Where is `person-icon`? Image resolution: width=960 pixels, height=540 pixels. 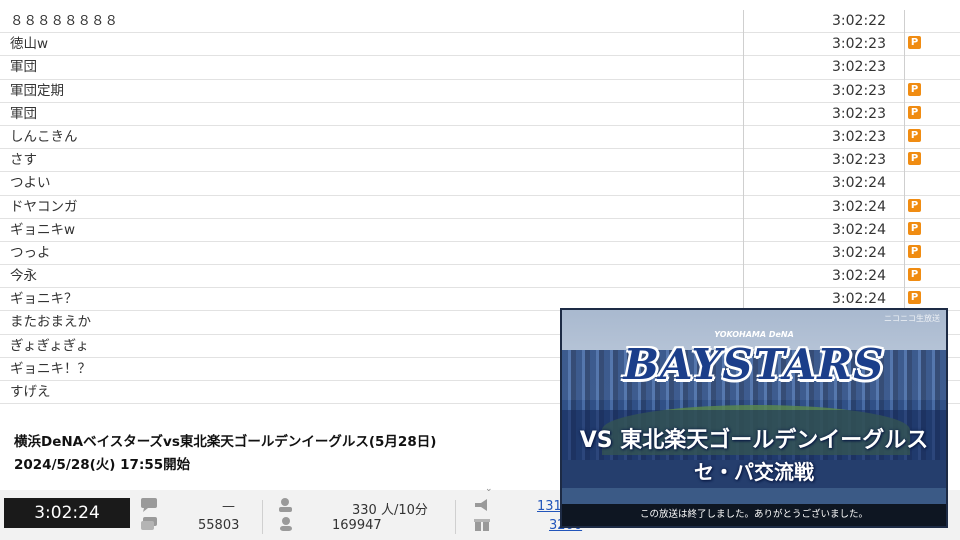
person-icon is located at coordinates (287, 525).